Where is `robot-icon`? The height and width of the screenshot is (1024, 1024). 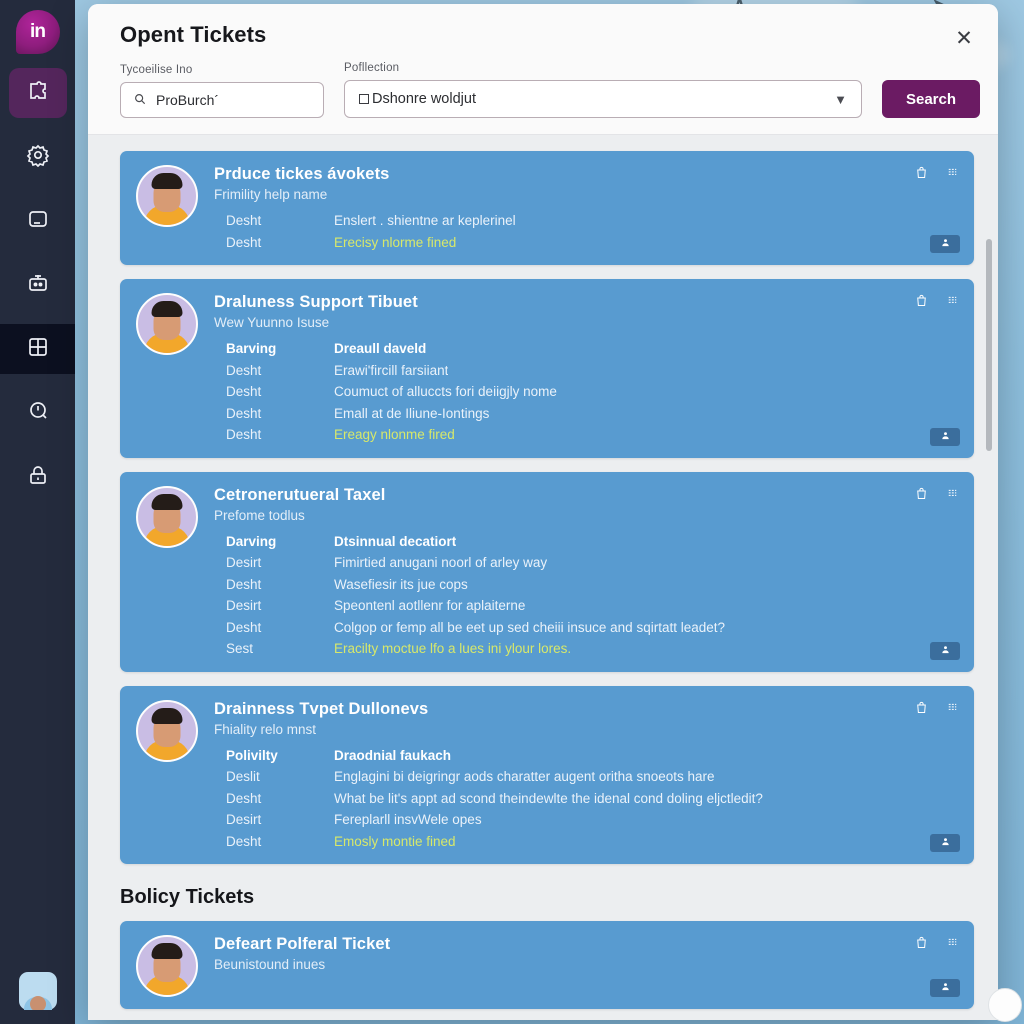
robot-icon is located at coordinates (38, 285).